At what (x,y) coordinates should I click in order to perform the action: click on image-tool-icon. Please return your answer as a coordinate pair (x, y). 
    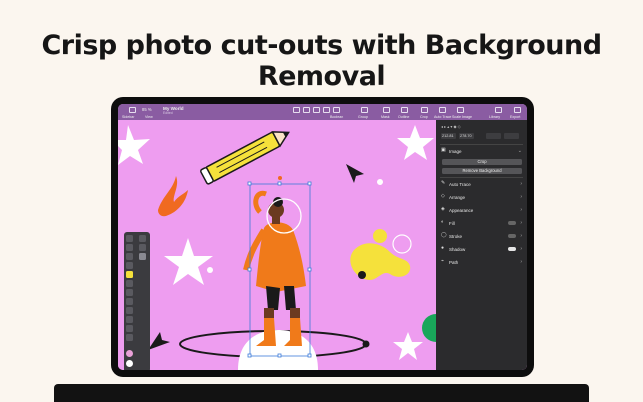
    Looking at the image, I should click on (142, 256).